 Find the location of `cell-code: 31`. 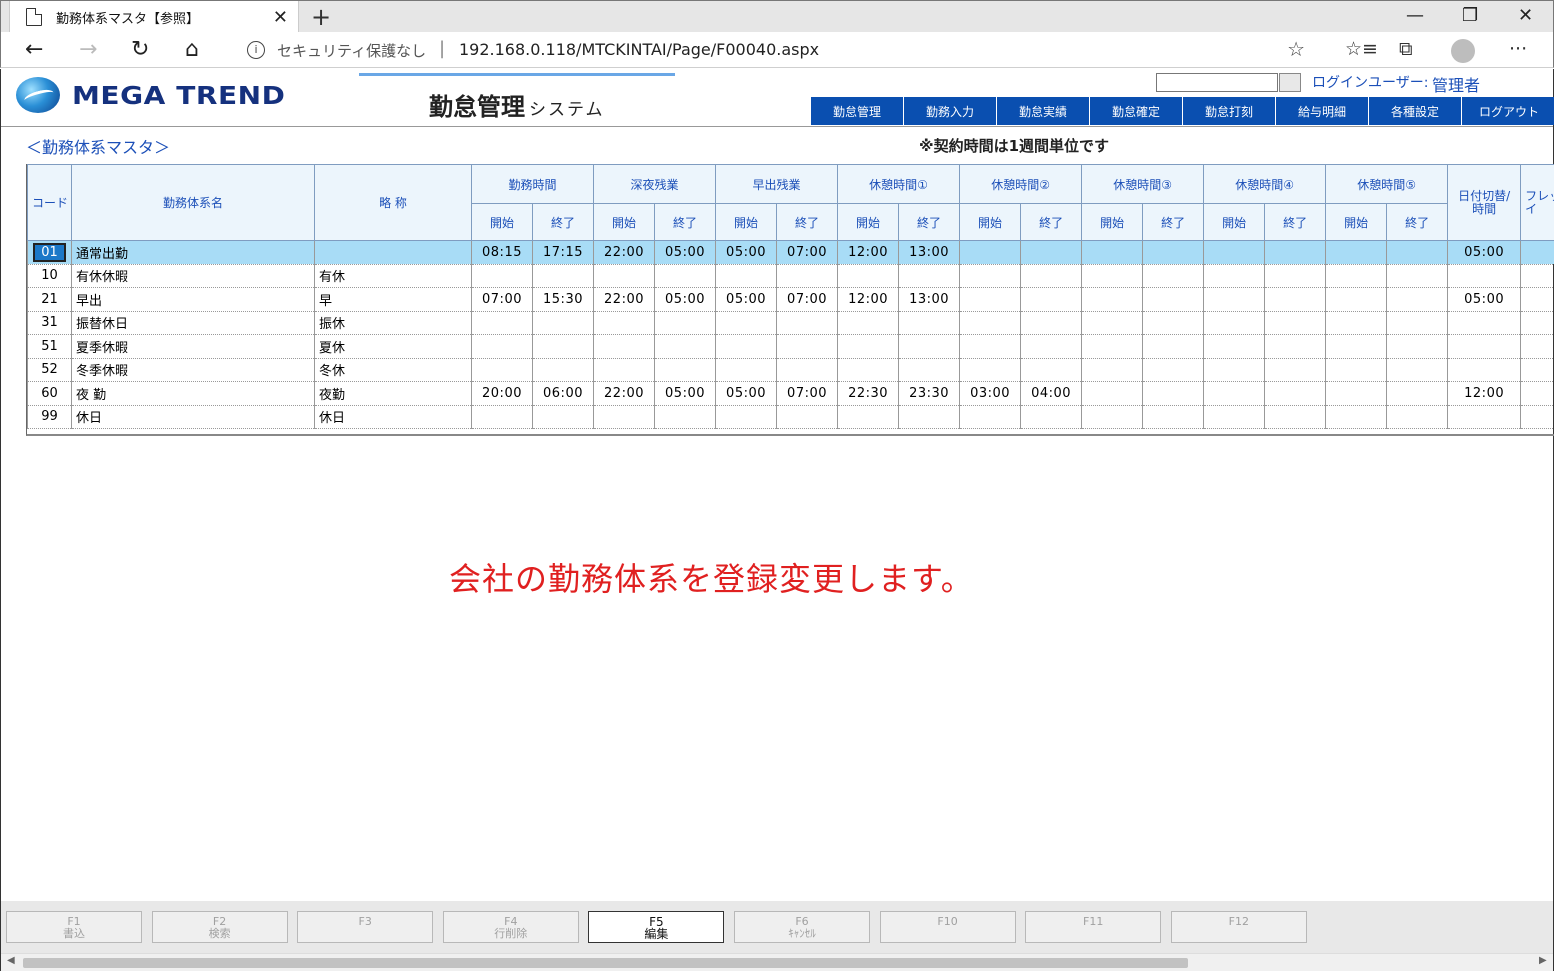

cell-code: 31 is located at coordinates (49, 323).